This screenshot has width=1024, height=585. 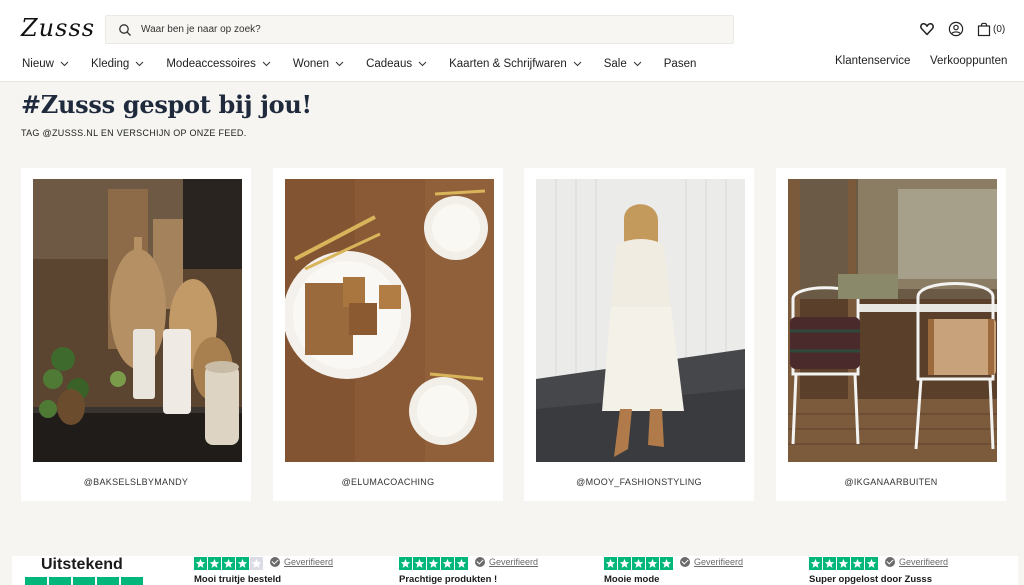 What do you see at coordinates (85, 581) in the screenshot?
I see `overall-rating-stars` at bounding box center [85, 581].